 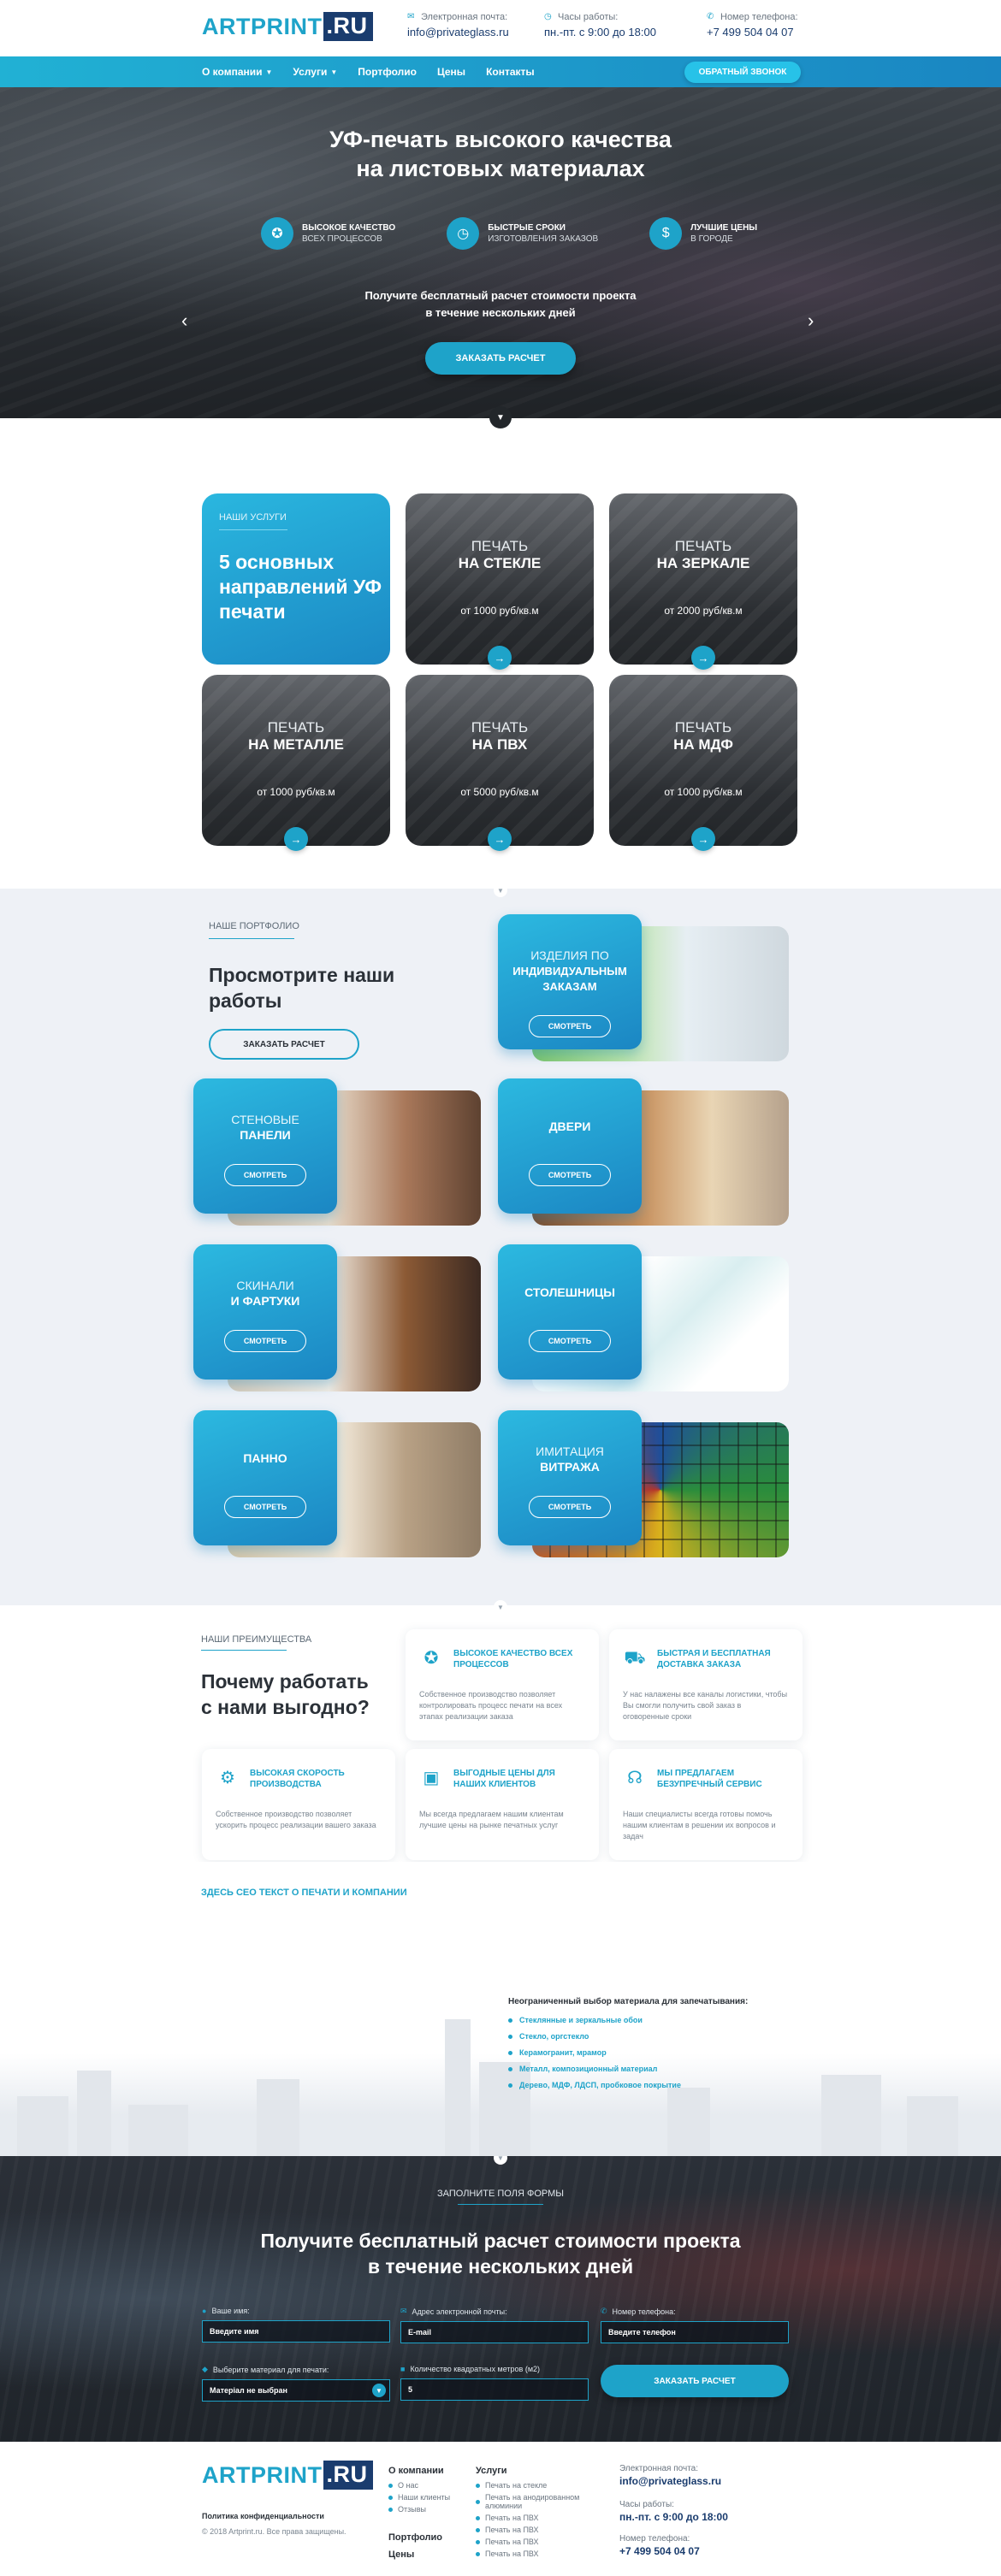 I want to click on site-logo: ARTPRINT .RU, so click(x=287, y=26).